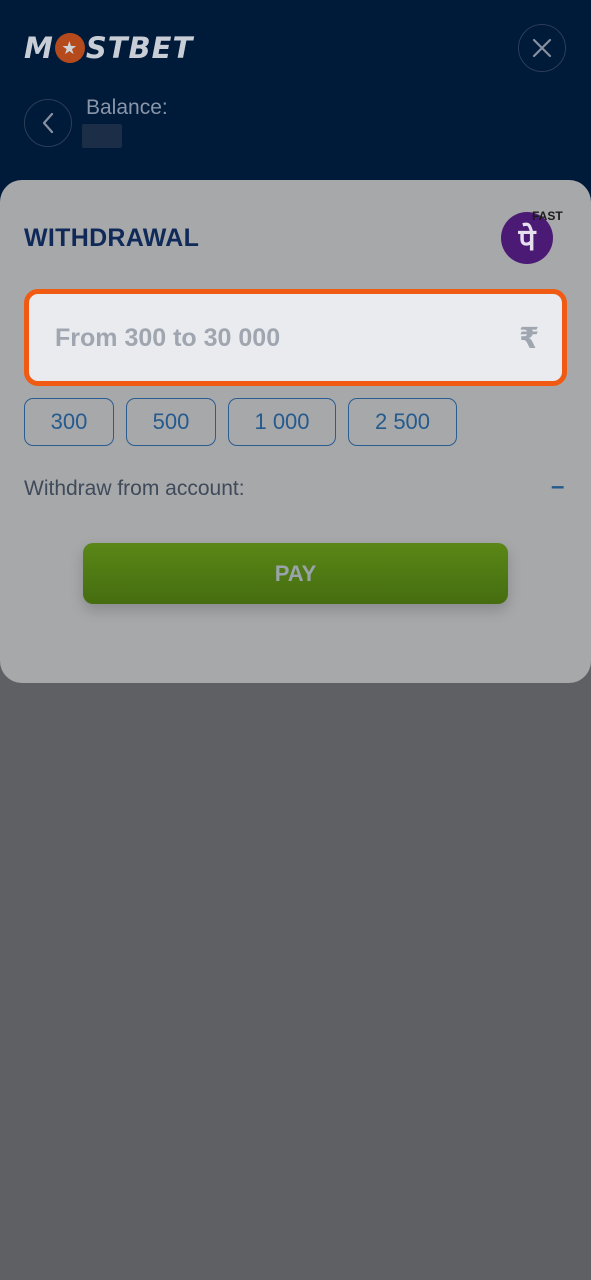  Describe the element at coordinates (295, 573) in the screenshot. I see `pay-button: PAY` at that location.